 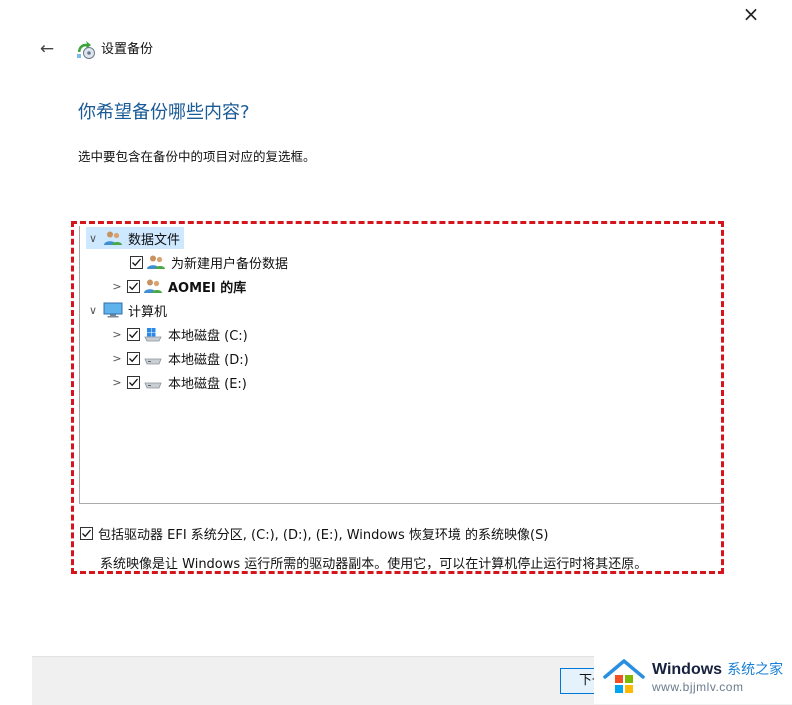 What do you see at coordinates (126, 310) in the screenshot?
I see `tree-item-computer: ∨ 计算机` at bounding box center [126, 310].